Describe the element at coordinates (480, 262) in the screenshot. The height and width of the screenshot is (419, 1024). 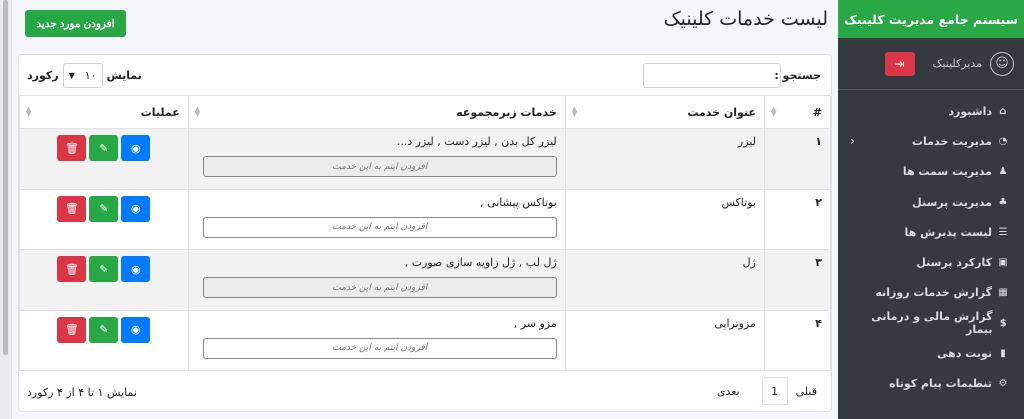
I see `sub-services-text: ژل لب , ژل زاویه سازی صورت ,` at that location.